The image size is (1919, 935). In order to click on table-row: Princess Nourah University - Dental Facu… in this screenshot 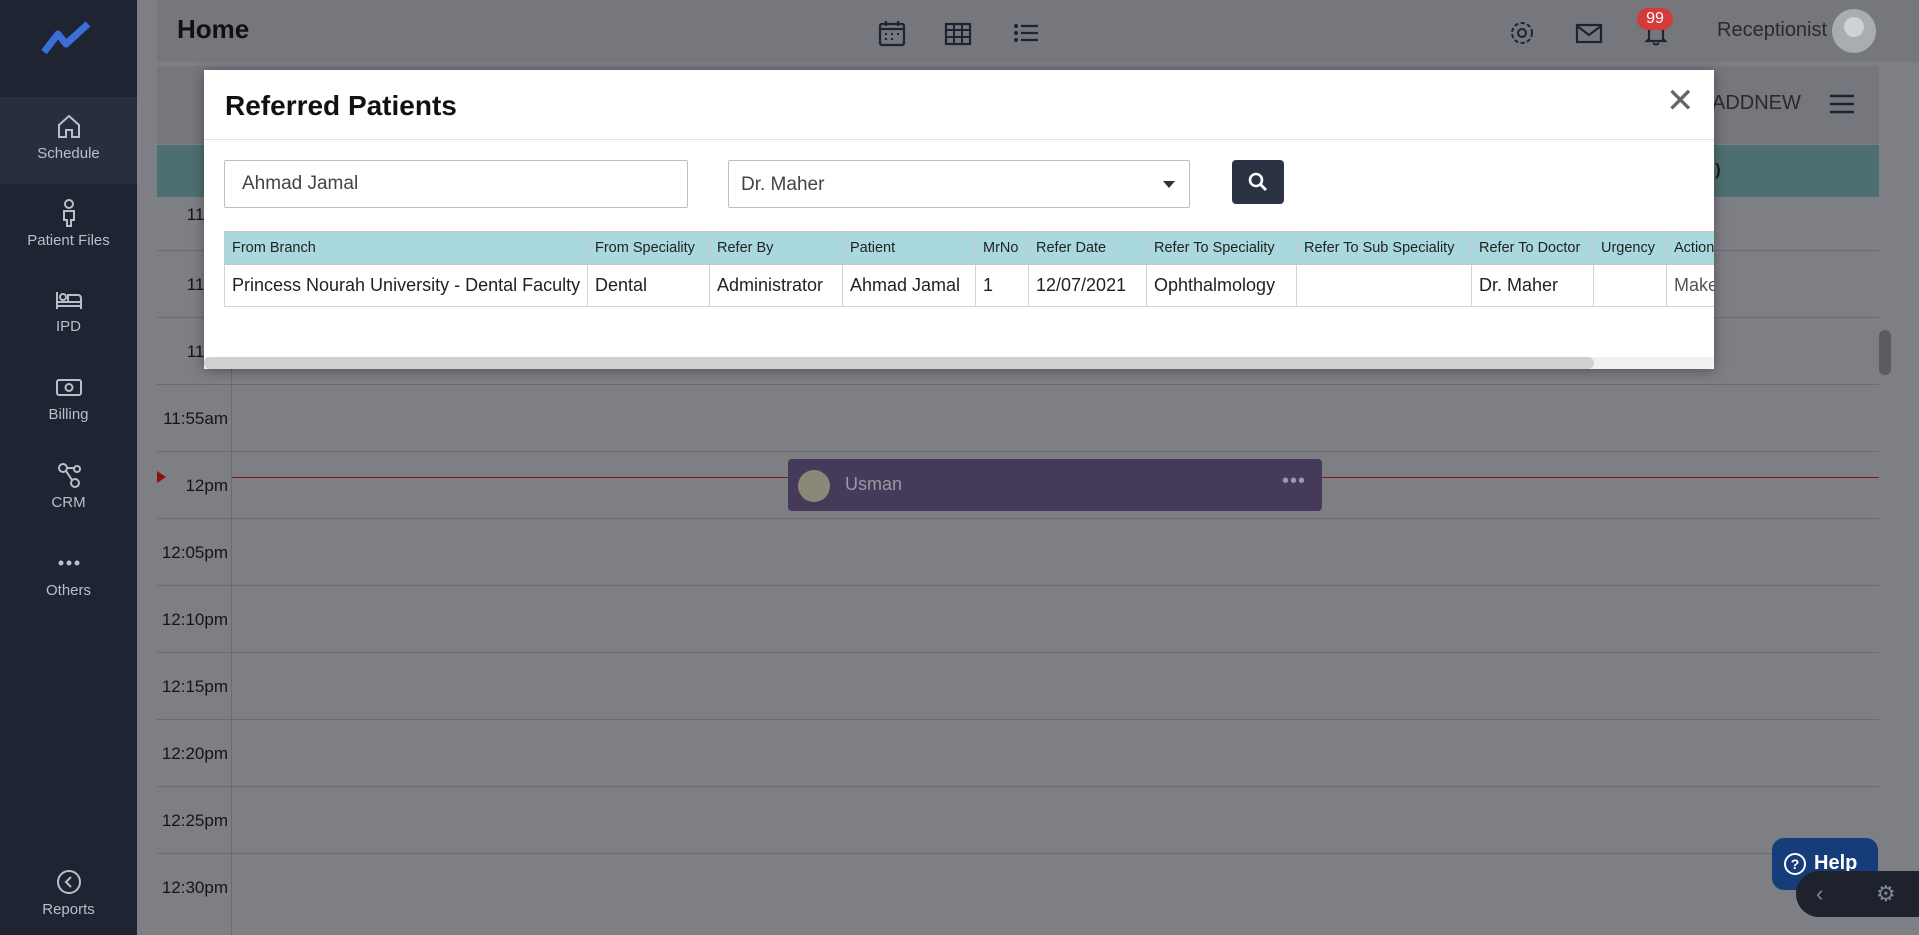, I will do `click(969, 285)`.